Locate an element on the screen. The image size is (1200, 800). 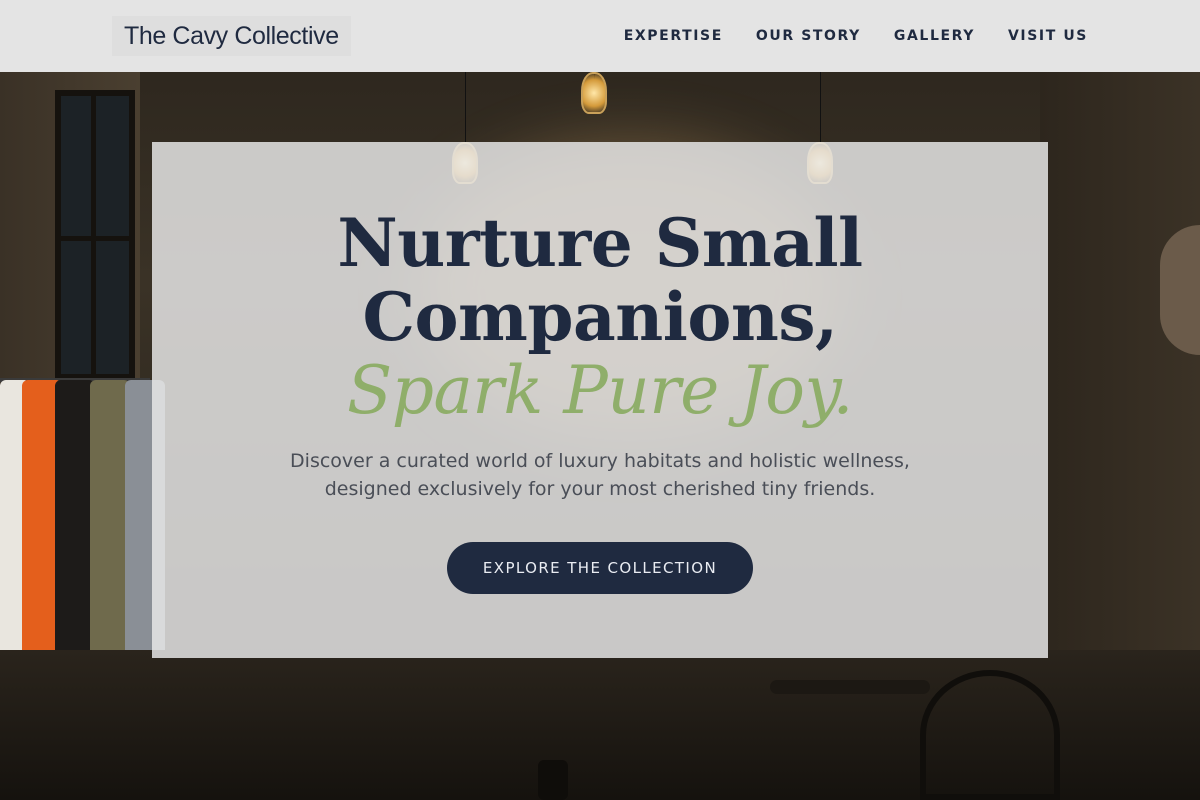
brand-name: The Cavy Collective is located at coordinates (231, 35).